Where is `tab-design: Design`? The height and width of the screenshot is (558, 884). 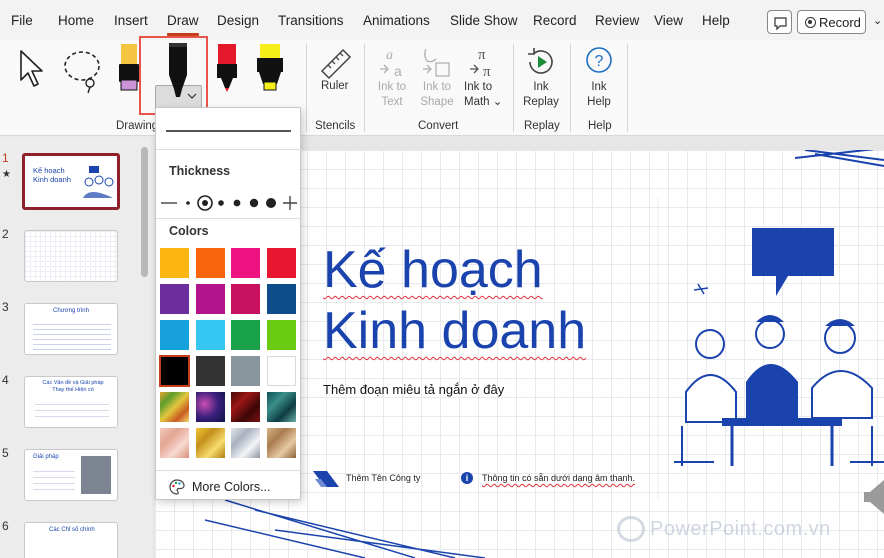 tab-design: Design is located at coordinates (238, 20).